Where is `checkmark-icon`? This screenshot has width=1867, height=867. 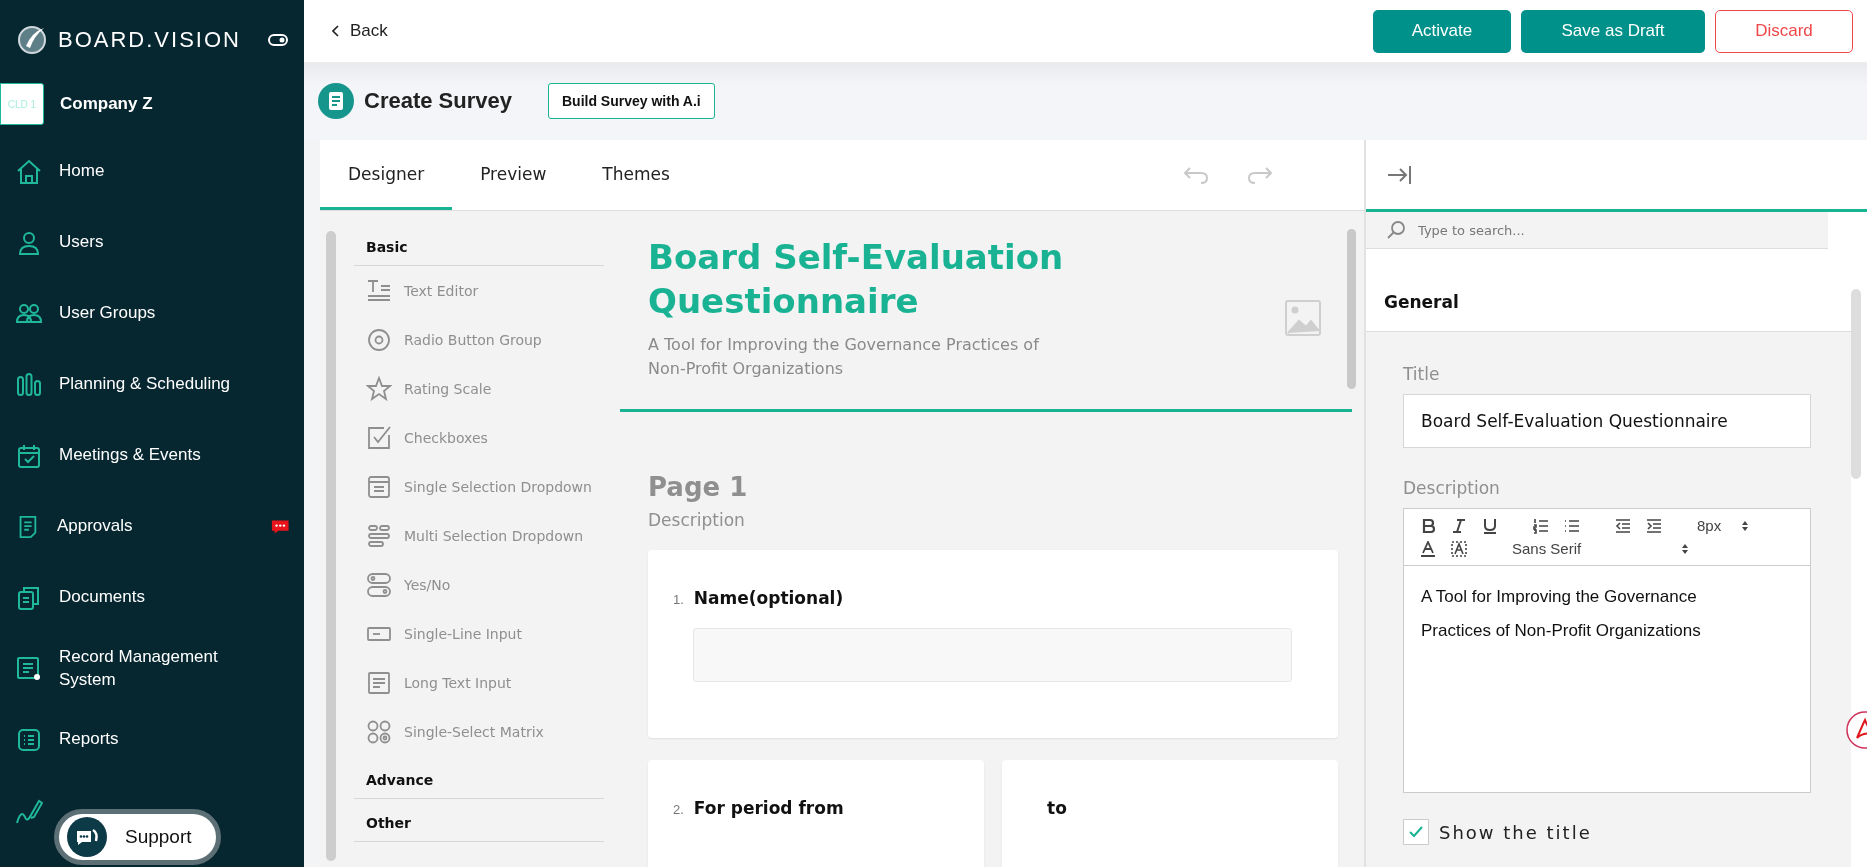
checkmark-icon is located at coordinates (1416, 832).